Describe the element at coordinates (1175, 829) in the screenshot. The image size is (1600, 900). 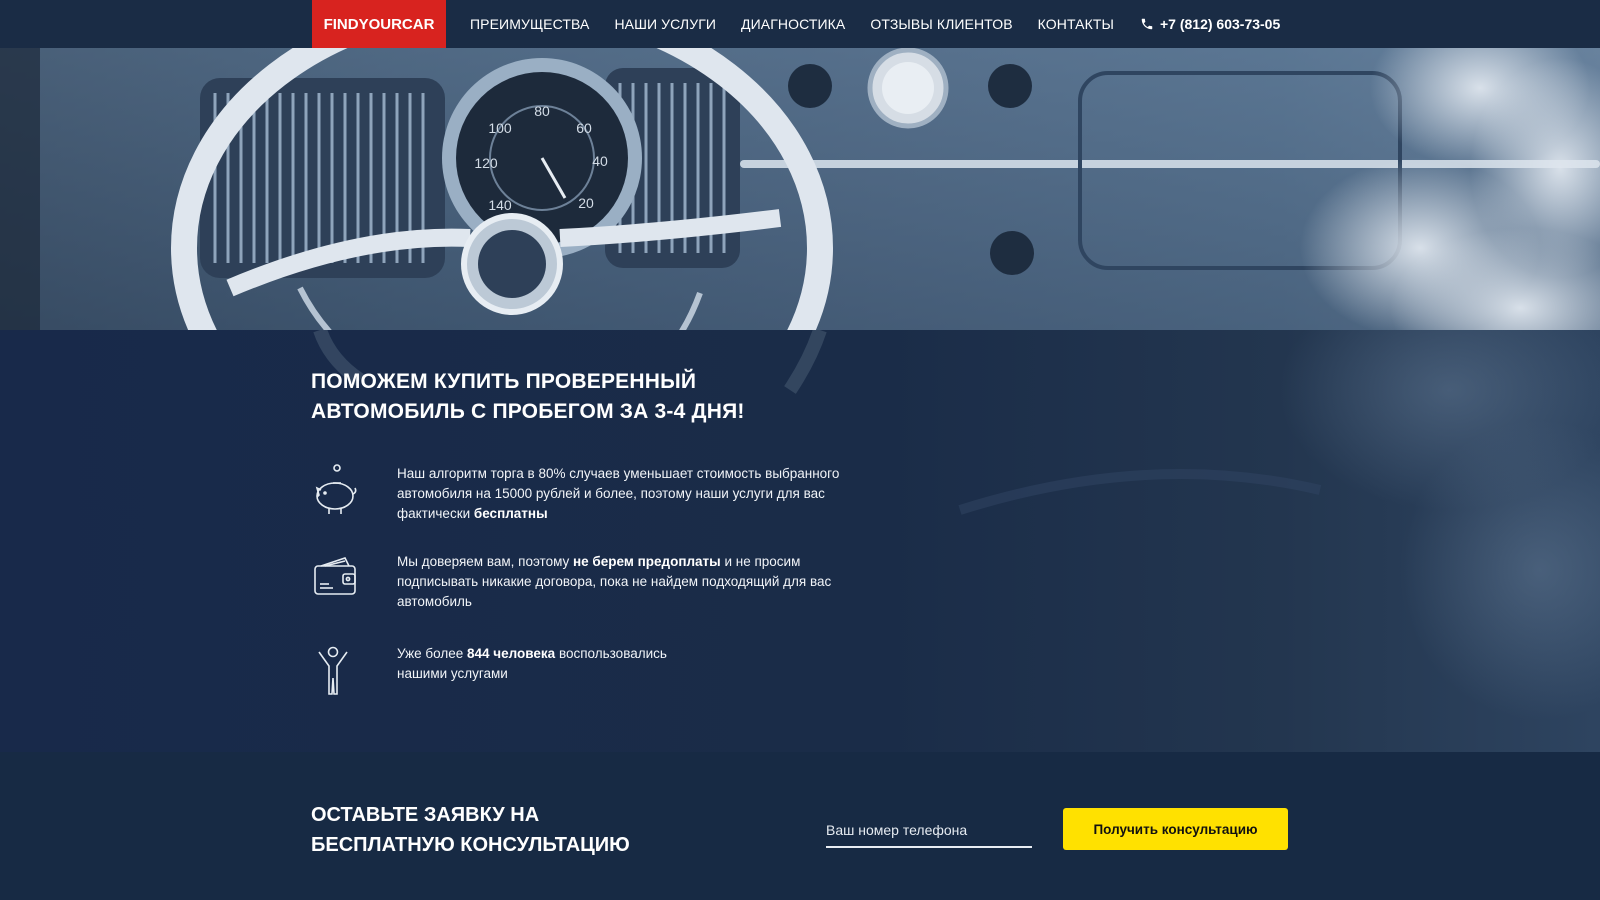
I see `get-consultation-button: Получить консультацию` at that location.